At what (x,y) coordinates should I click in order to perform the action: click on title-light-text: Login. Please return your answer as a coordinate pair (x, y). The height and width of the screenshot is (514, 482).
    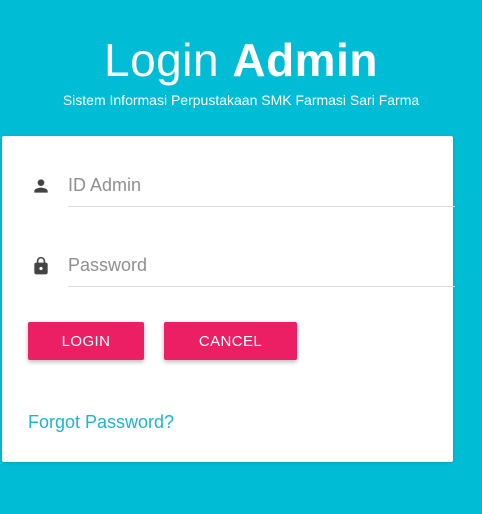
    Looking at the image, I should click on (162, 60).